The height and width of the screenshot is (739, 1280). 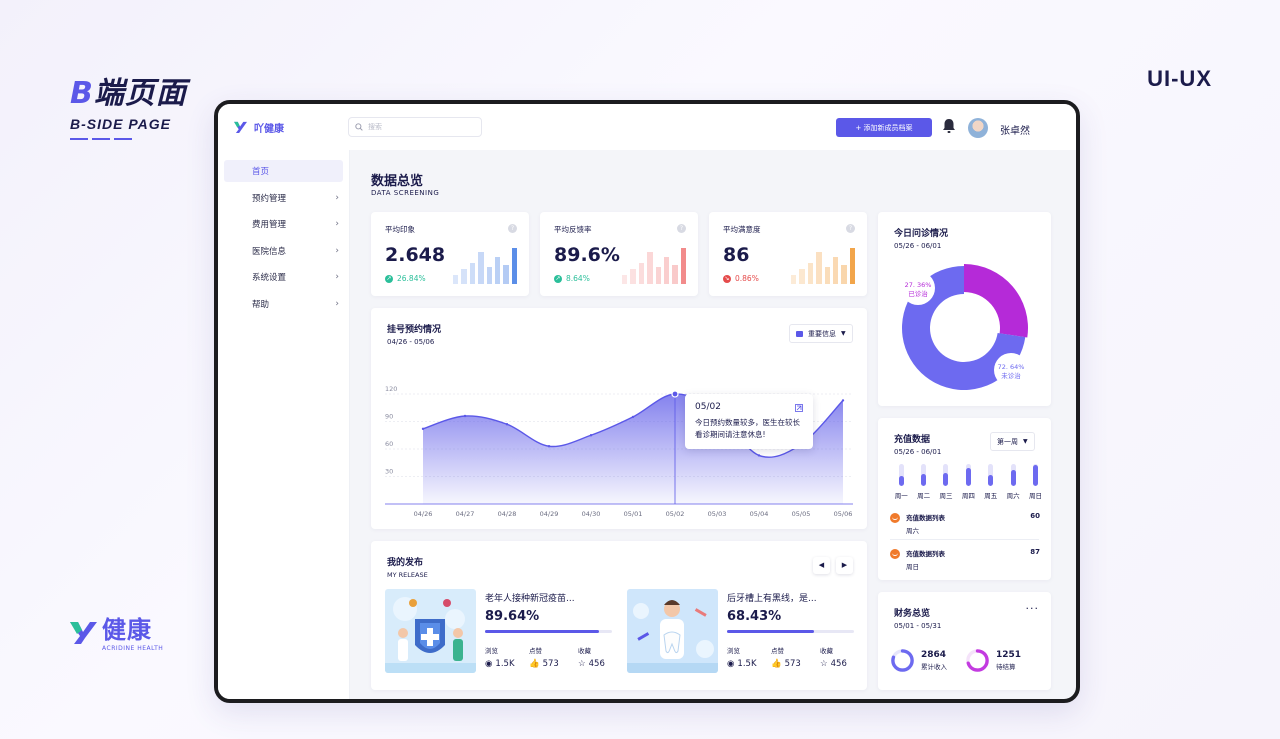 What do you see at coordinates (843, 514) in the screenshot?
I see `x-tick-label: 05/06` at bounding box center [843, 514].